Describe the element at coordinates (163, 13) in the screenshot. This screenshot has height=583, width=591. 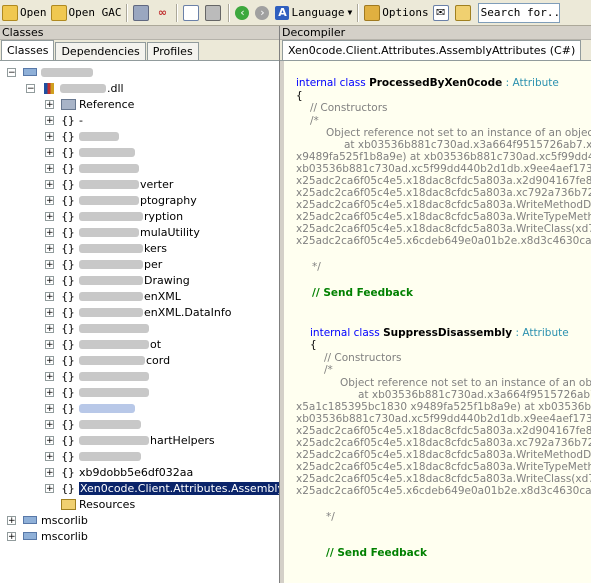
I see `infinity-button: ∞` at that location.